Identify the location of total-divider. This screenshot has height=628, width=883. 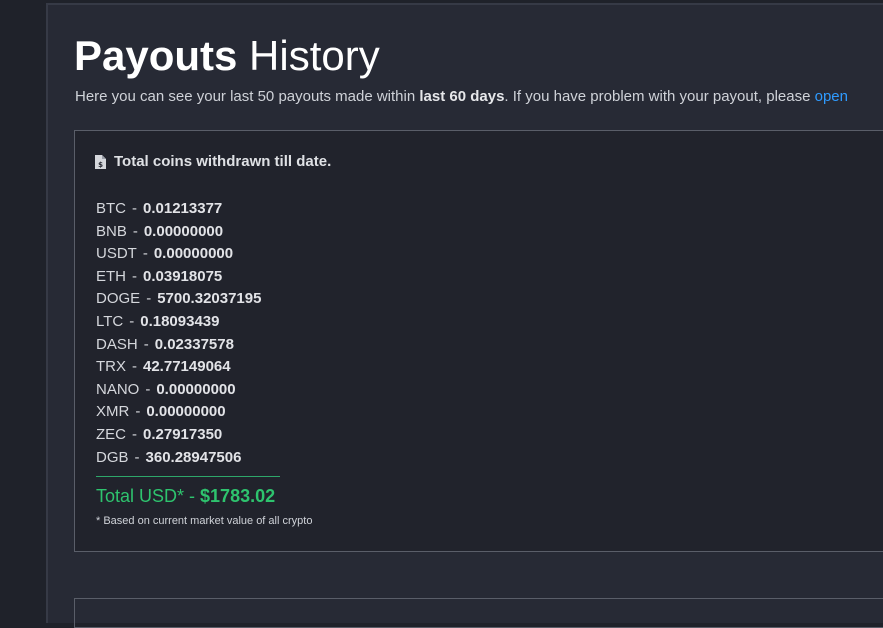
(188, 476).